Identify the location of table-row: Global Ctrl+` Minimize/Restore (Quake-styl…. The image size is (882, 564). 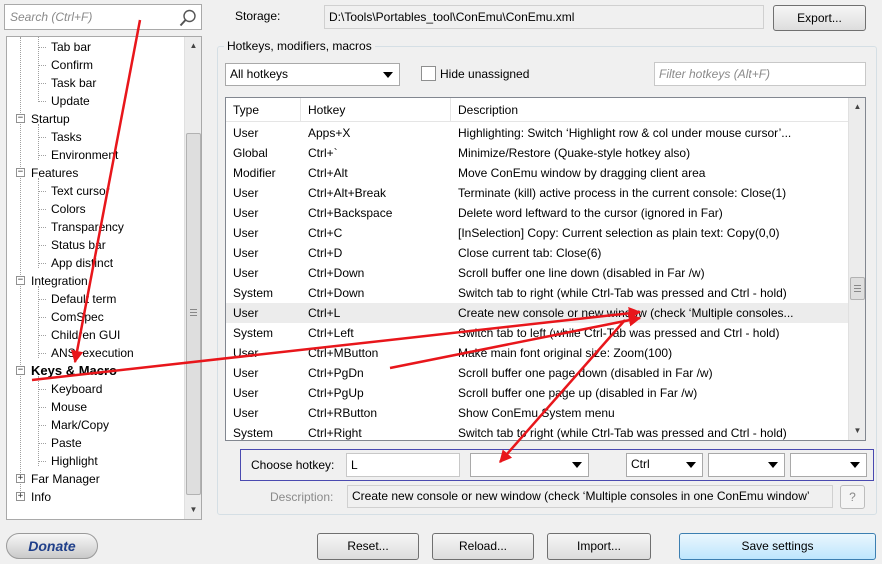
(537, 153).